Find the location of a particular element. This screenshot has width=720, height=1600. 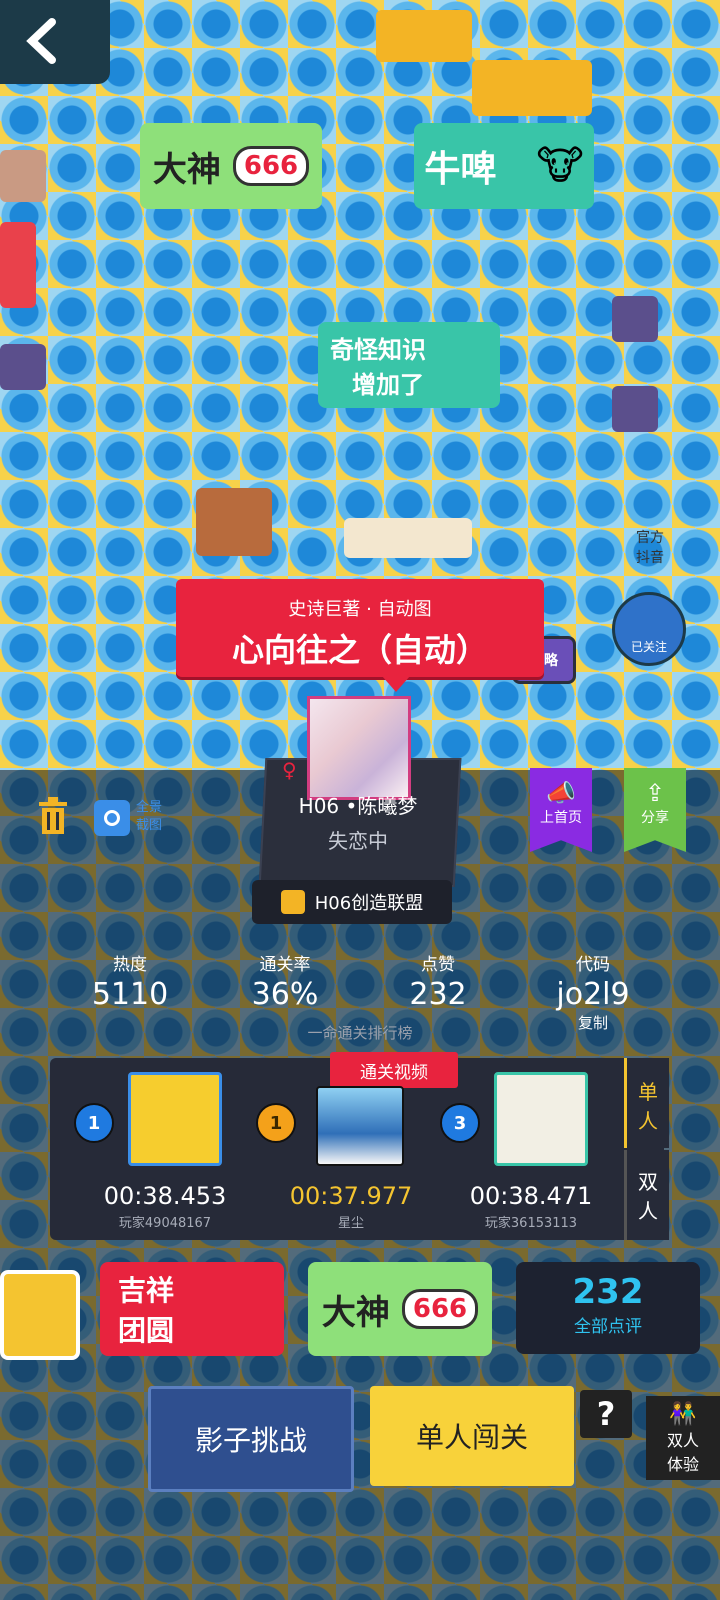

review-label: 全部点评 is located at coordinates (608, 1327).